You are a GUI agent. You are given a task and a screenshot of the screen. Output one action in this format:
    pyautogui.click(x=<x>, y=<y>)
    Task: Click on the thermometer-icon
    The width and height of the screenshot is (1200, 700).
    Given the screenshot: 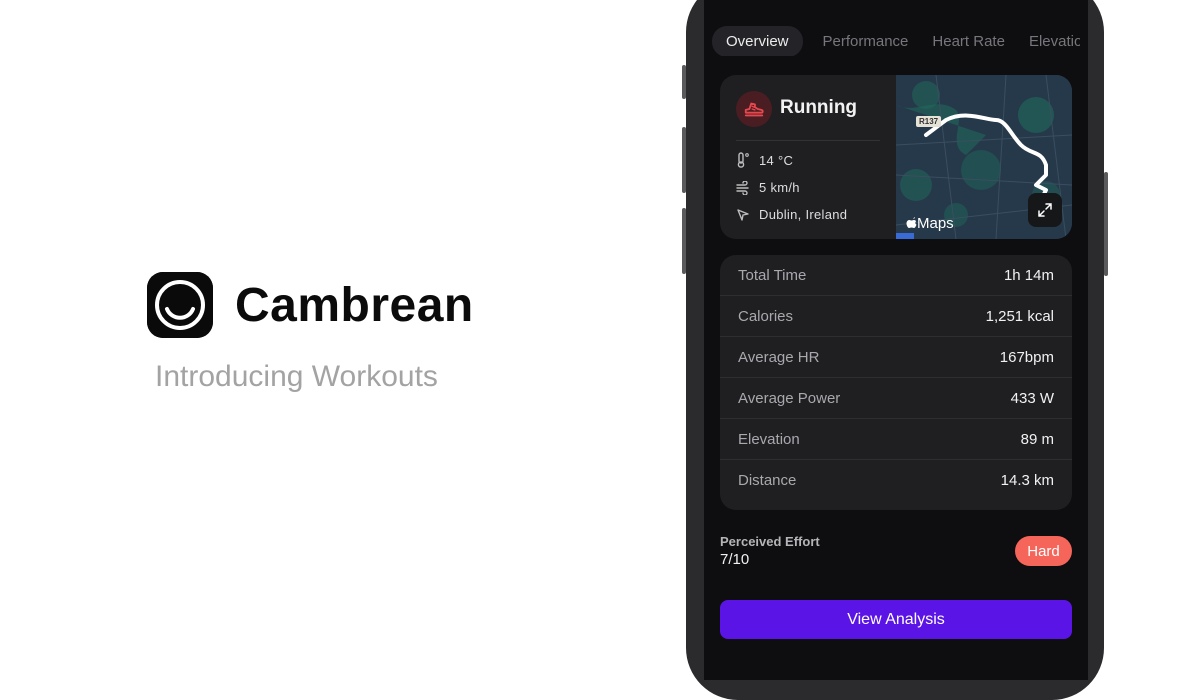 What is the action you would take?
    pyautogui.click(x=743, y=160)
    